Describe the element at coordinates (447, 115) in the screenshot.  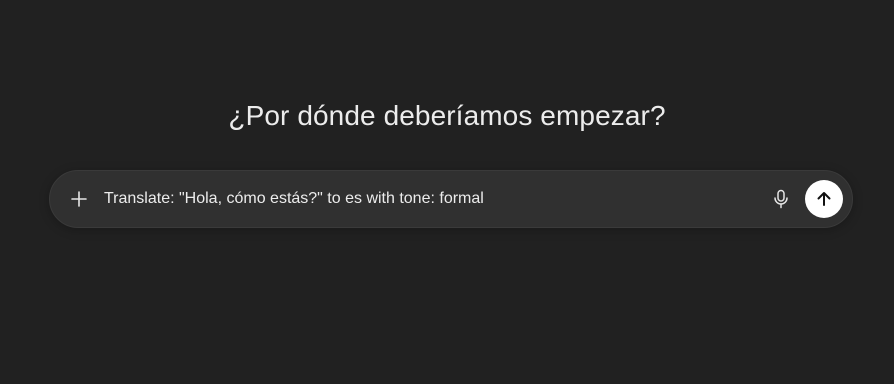
I see `page-title: ¿Por dónde deberíamos empezar?` at that location.